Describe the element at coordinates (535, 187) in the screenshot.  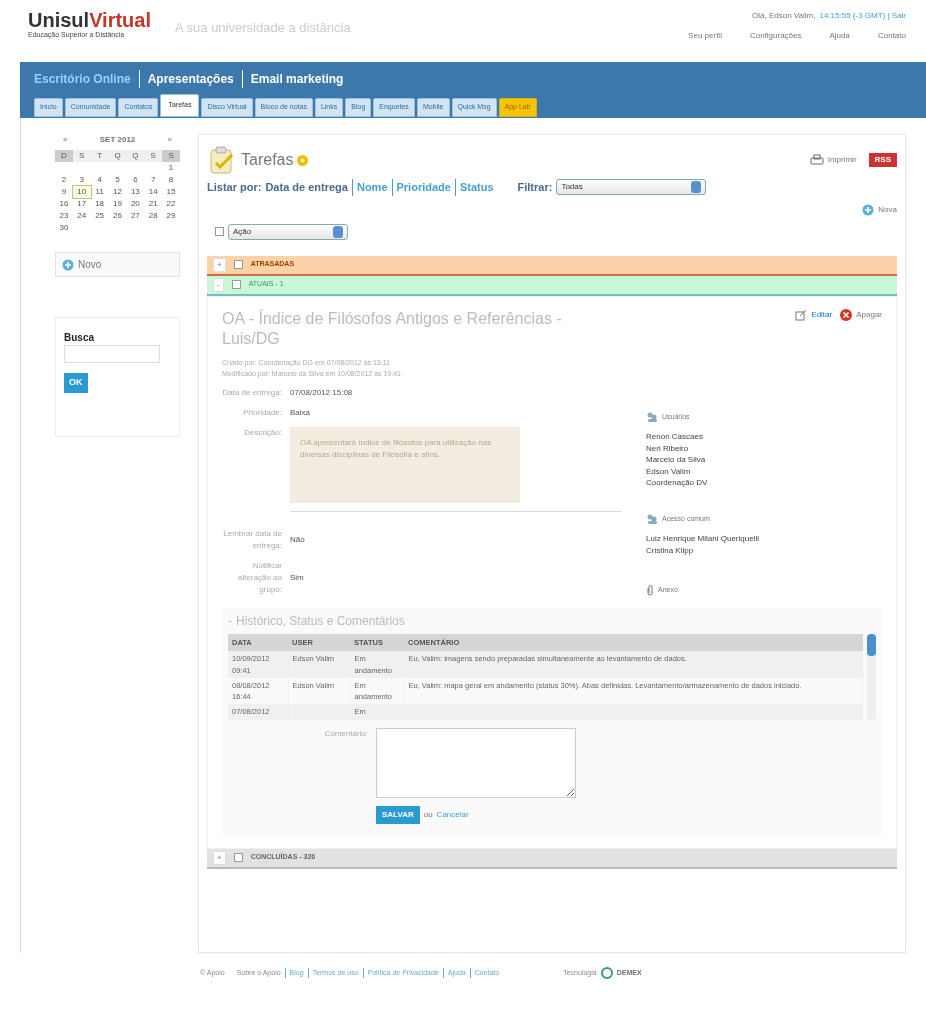
I see `filter-label: Filtrar:` at that location.